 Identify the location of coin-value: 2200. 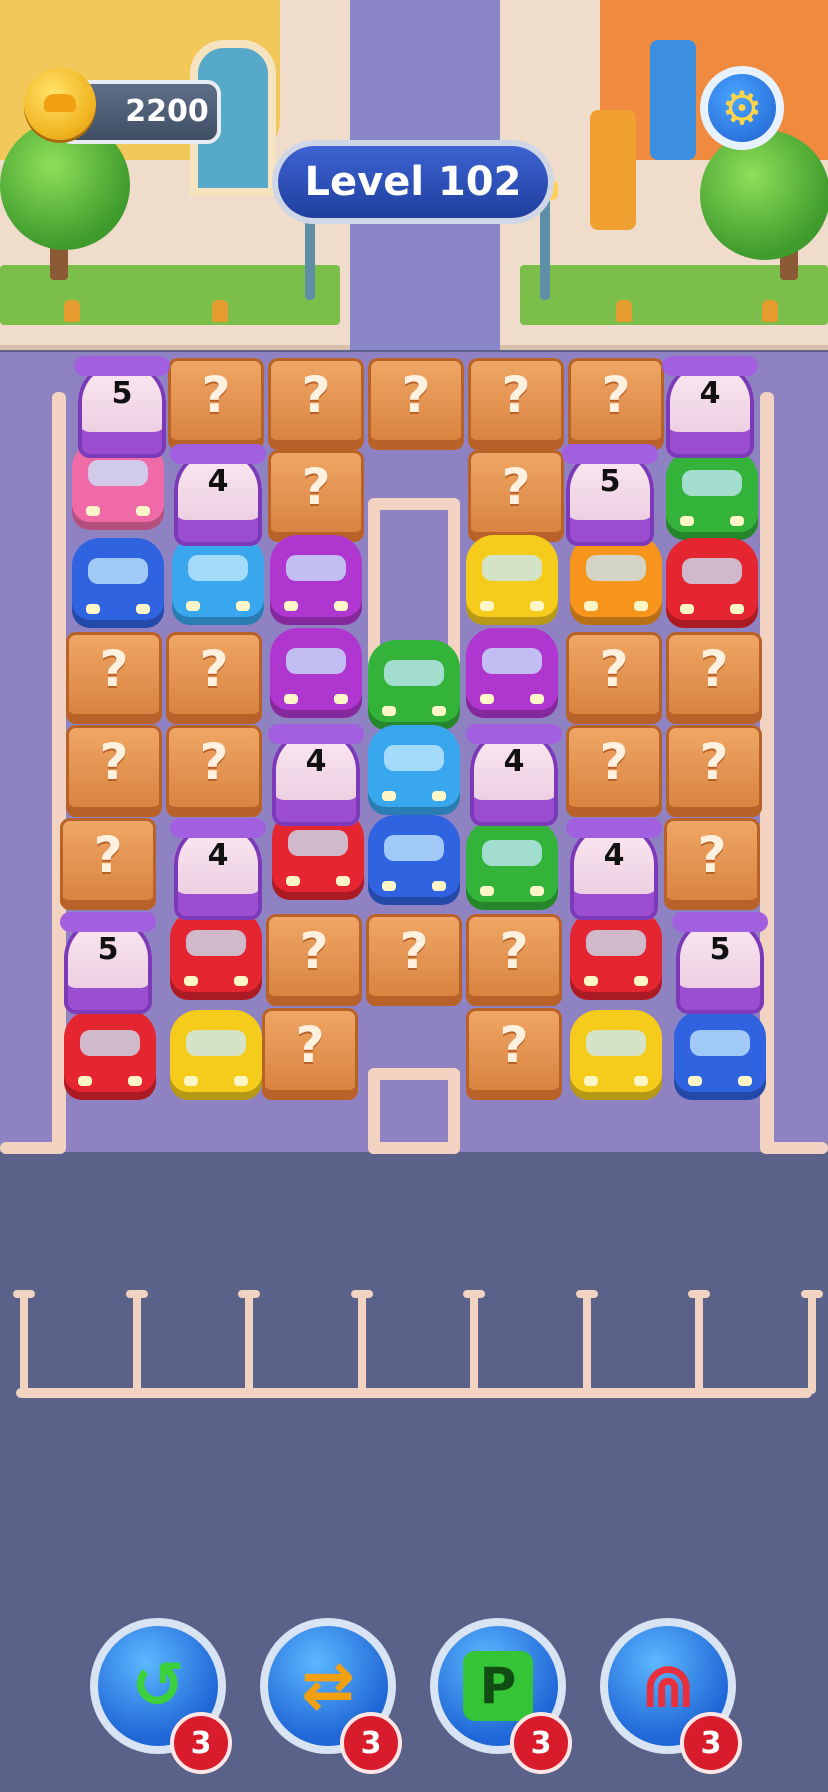
(167, 111).